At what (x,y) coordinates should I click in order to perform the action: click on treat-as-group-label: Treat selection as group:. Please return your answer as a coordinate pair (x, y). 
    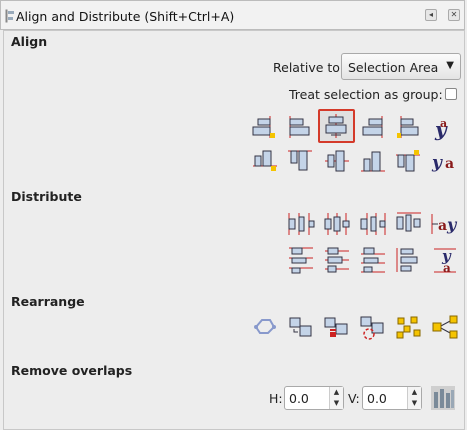
    Looking at the image, I should click on (366, 94).